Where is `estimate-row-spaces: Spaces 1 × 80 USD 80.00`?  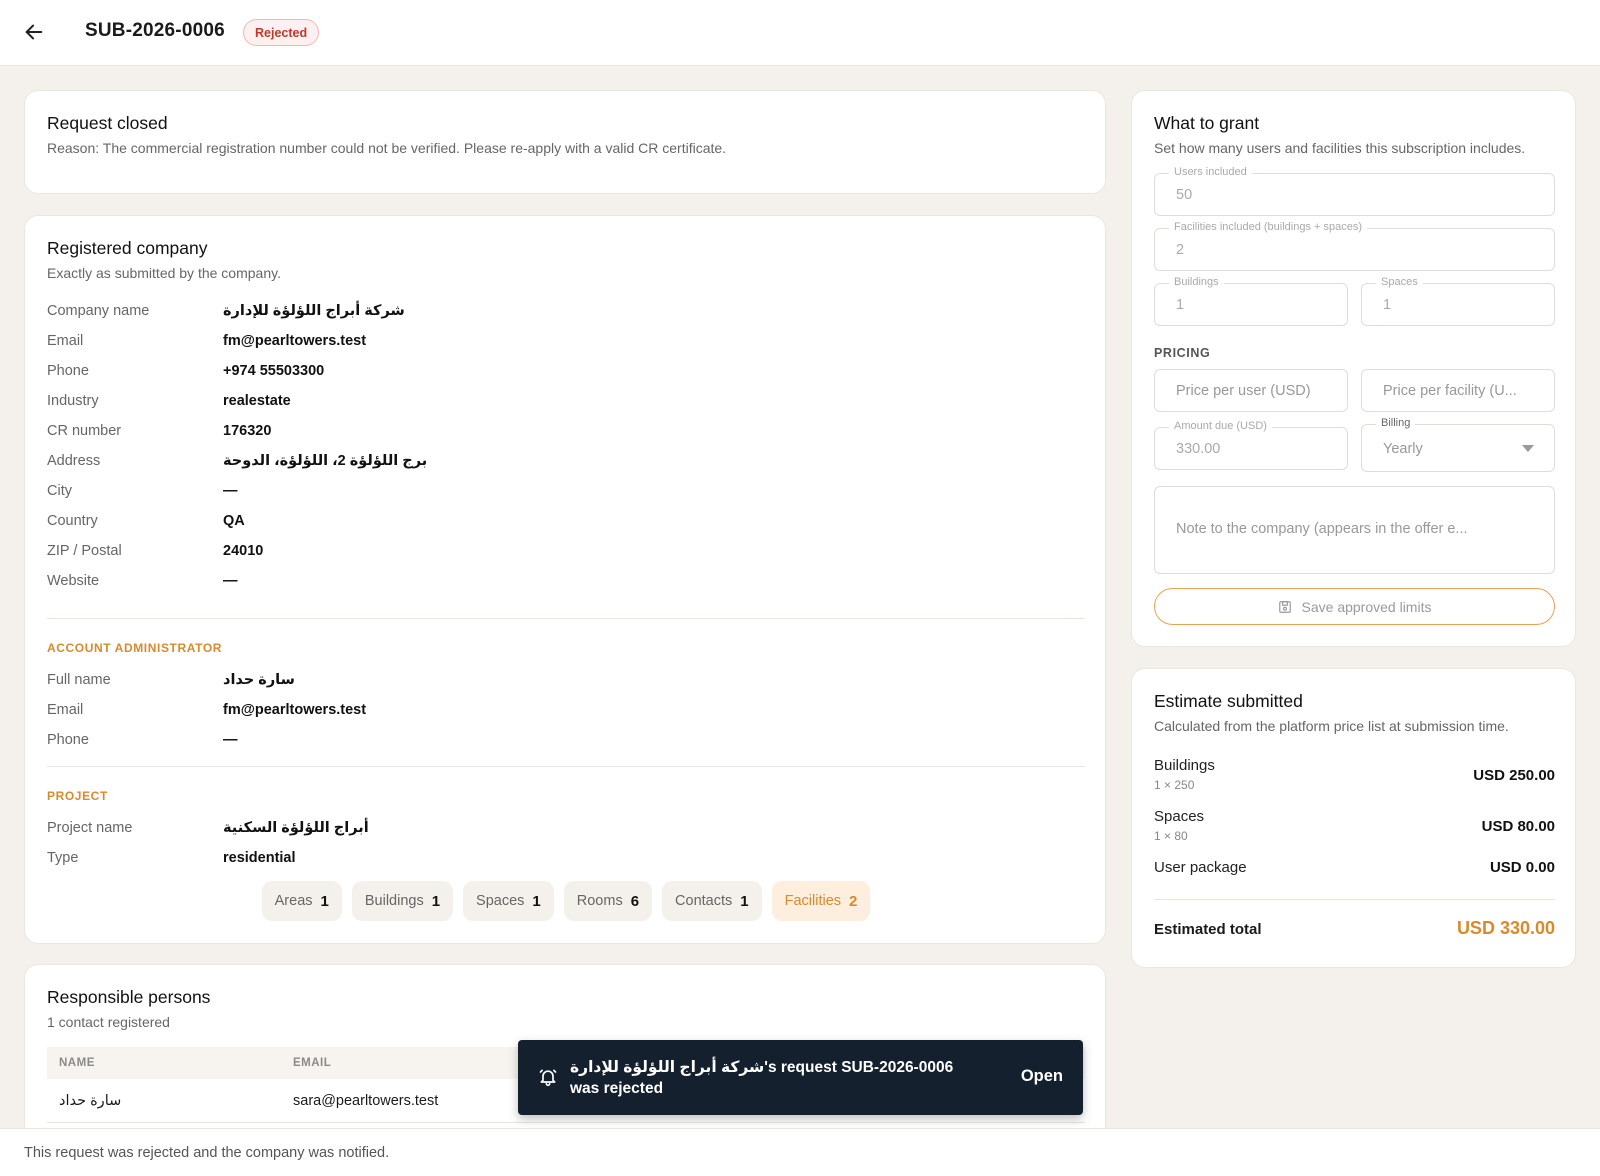 estimate-row-spaces: Spaces 1 × 80 USD 80.00 is located at coordinates (1354, 825).